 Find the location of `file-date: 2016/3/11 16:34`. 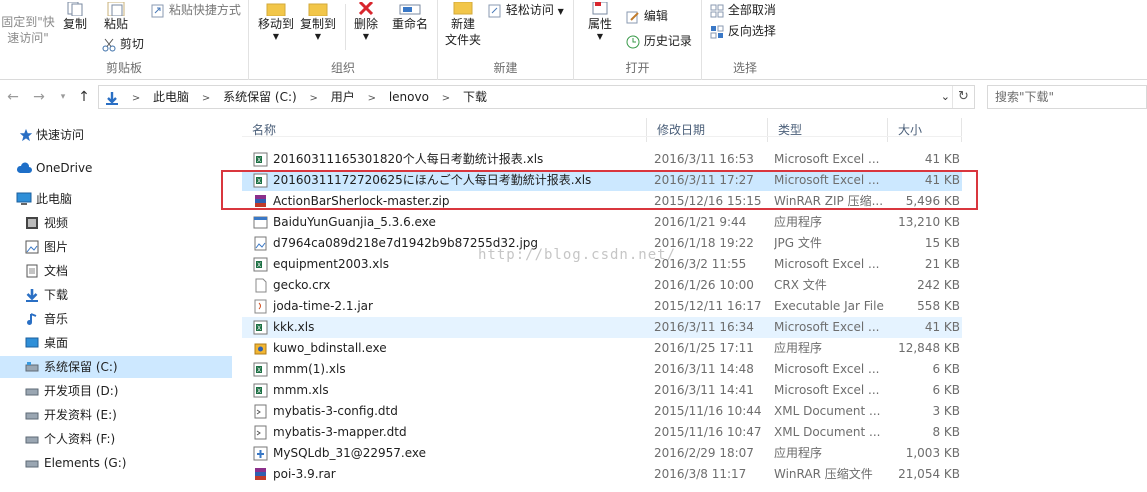

file-date: 2016/3/11 16:34 is located at coordinates (704, 327).